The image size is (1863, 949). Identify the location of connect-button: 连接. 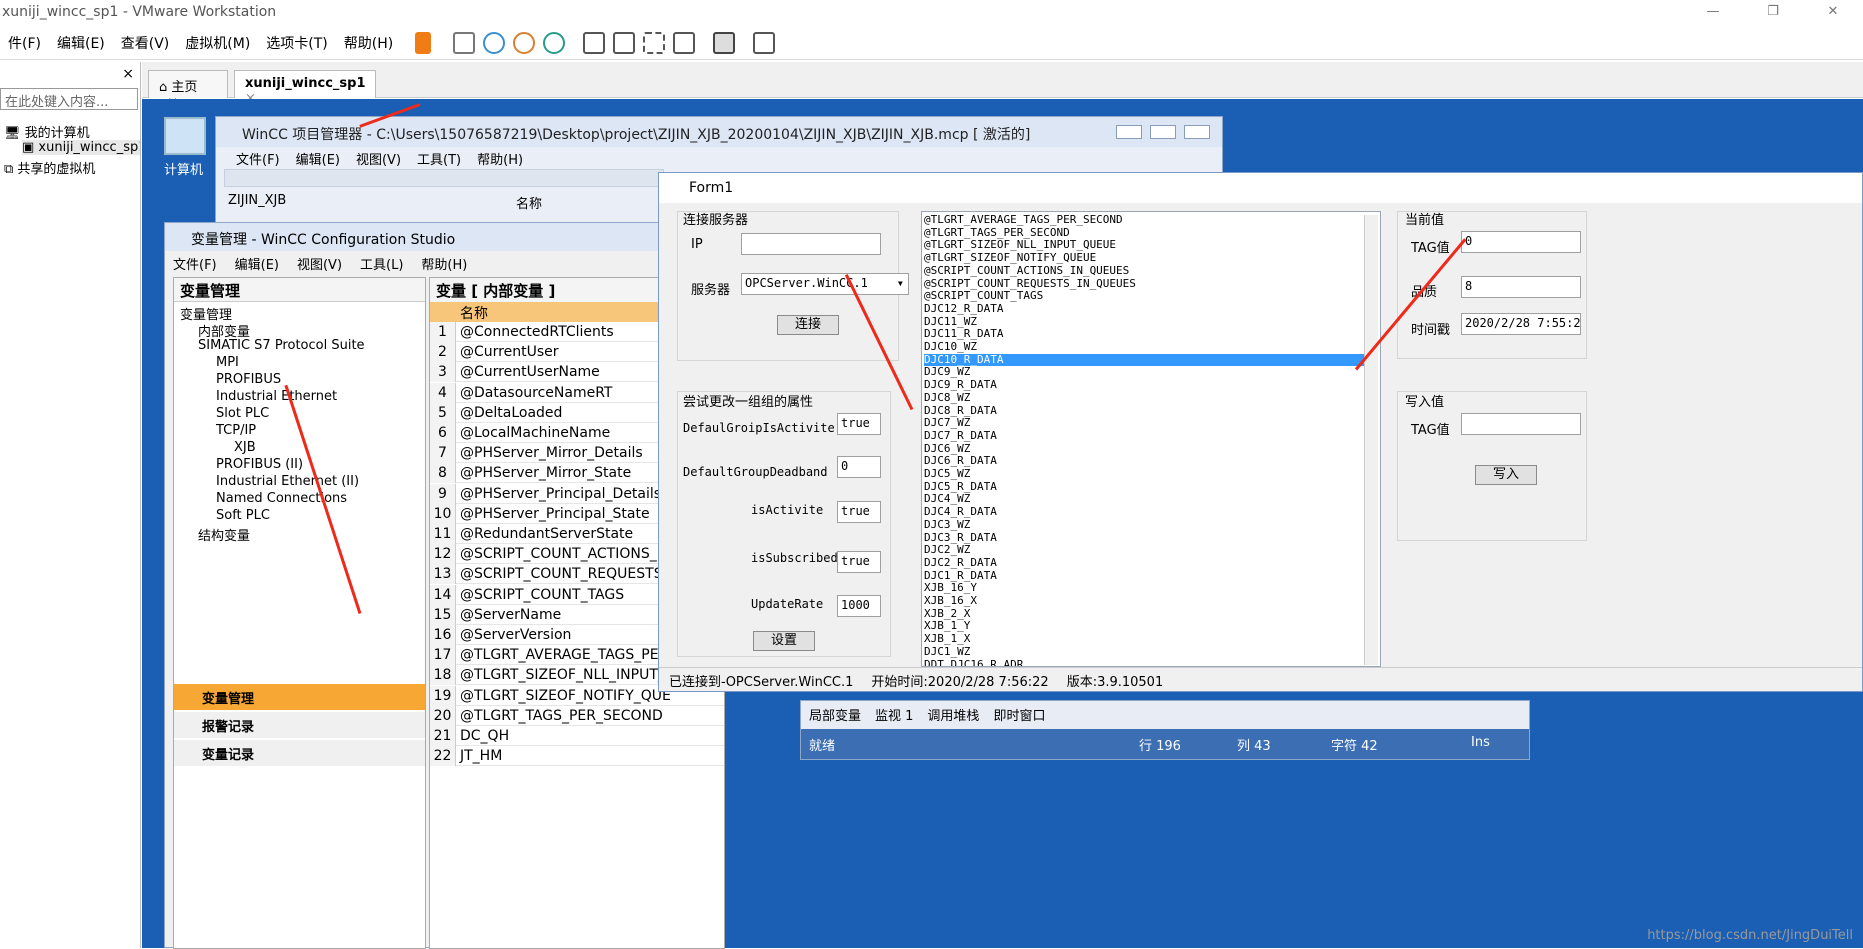
(808, 325).